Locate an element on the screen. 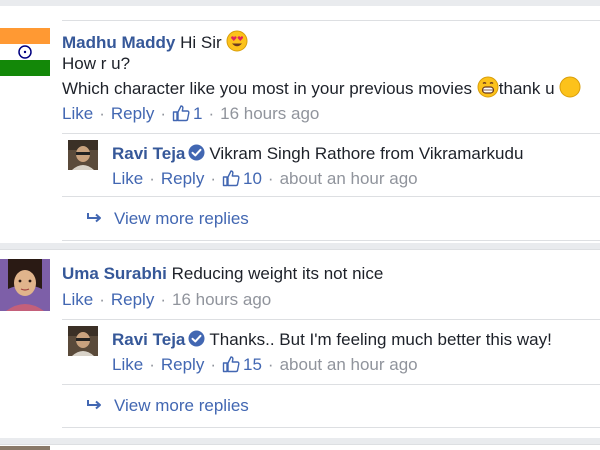 This screenshot has height=450, width=600. comment-2-line-1: Uma Surabhi Reducing weight its not nice is located at coordinates (222, 274).